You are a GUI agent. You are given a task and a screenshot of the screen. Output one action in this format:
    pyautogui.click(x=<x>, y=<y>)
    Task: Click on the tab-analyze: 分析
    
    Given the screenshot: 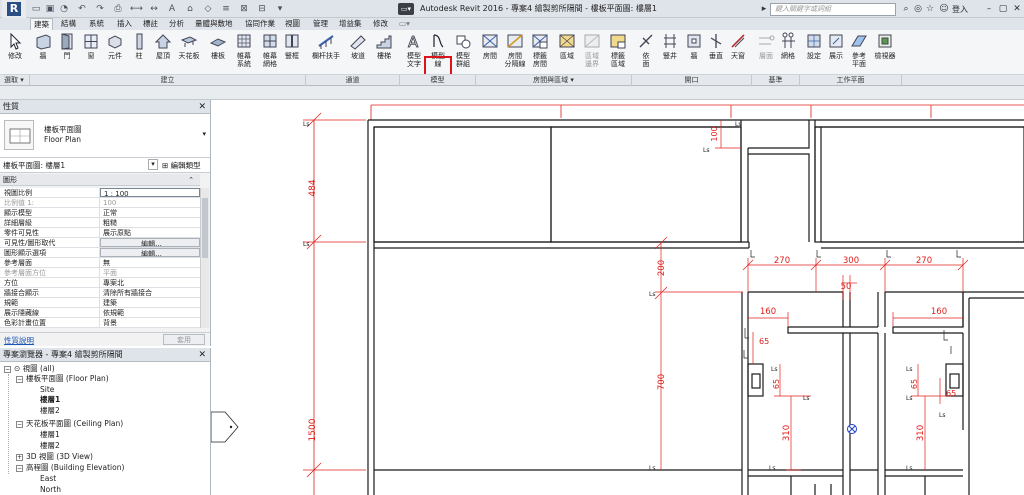 What is the action you would take?
    pyautogui.click(x=176, y=24)
    